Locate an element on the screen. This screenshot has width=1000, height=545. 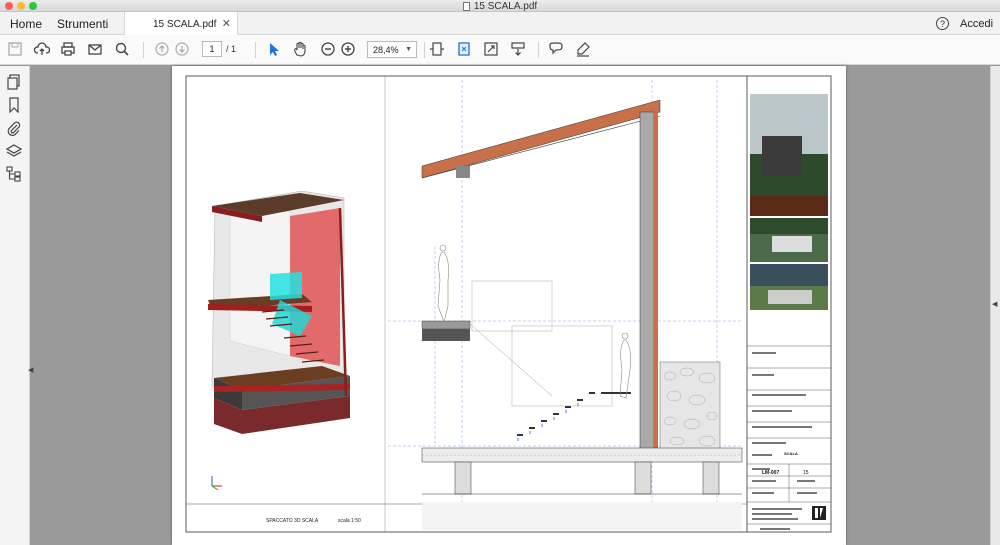
select-pointer-icon is located at coordinates (274, 49).